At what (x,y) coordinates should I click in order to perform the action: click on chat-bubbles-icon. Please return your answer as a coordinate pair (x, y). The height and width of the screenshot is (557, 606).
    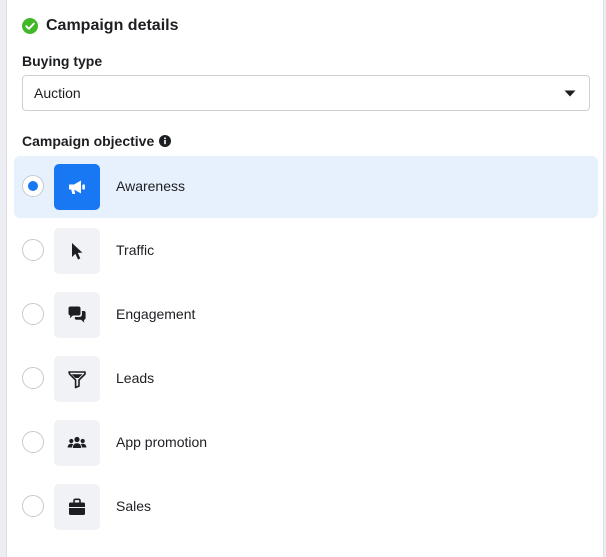
    Looking at the image, I should click on (77, 314).